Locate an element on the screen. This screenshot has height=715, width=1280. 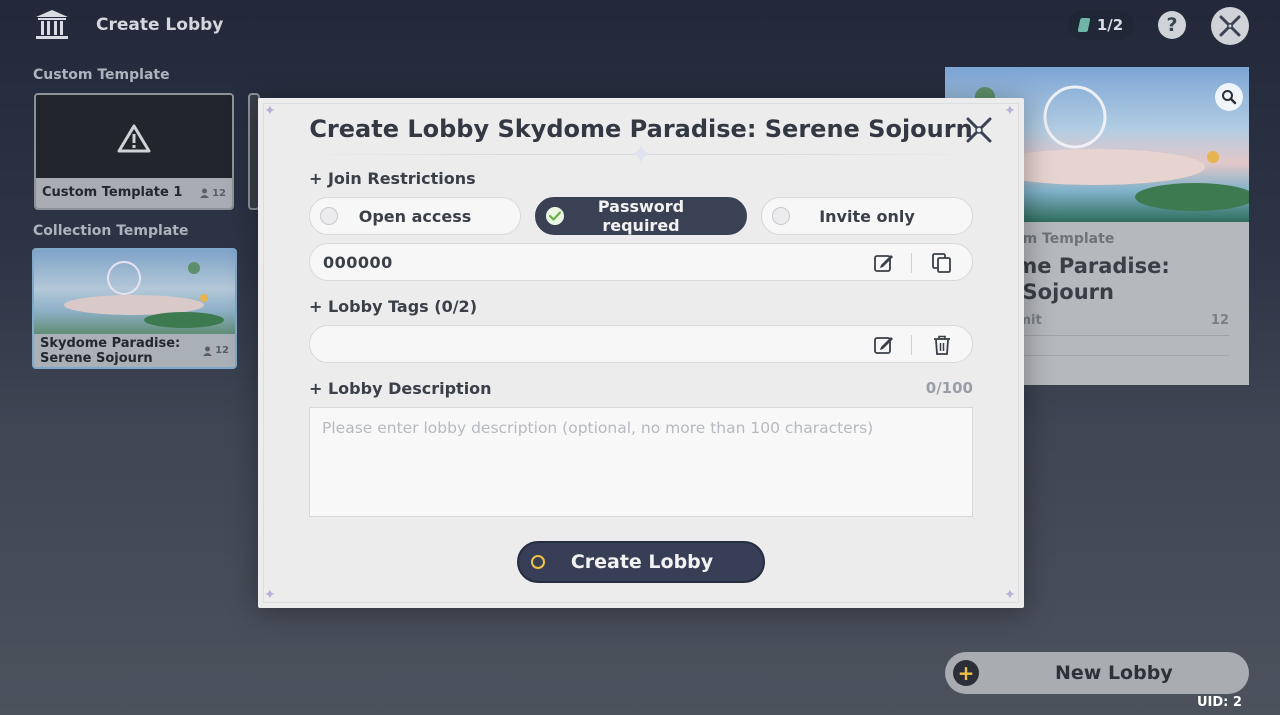
password-field: 000000 is located at coordinates (641, 262).